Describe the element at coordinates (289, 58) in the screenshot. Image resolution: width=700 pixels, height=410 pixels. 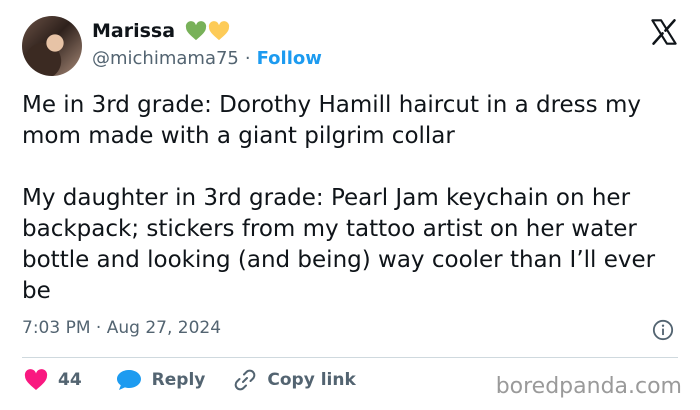
I see `follow-button: Follow` at that location.